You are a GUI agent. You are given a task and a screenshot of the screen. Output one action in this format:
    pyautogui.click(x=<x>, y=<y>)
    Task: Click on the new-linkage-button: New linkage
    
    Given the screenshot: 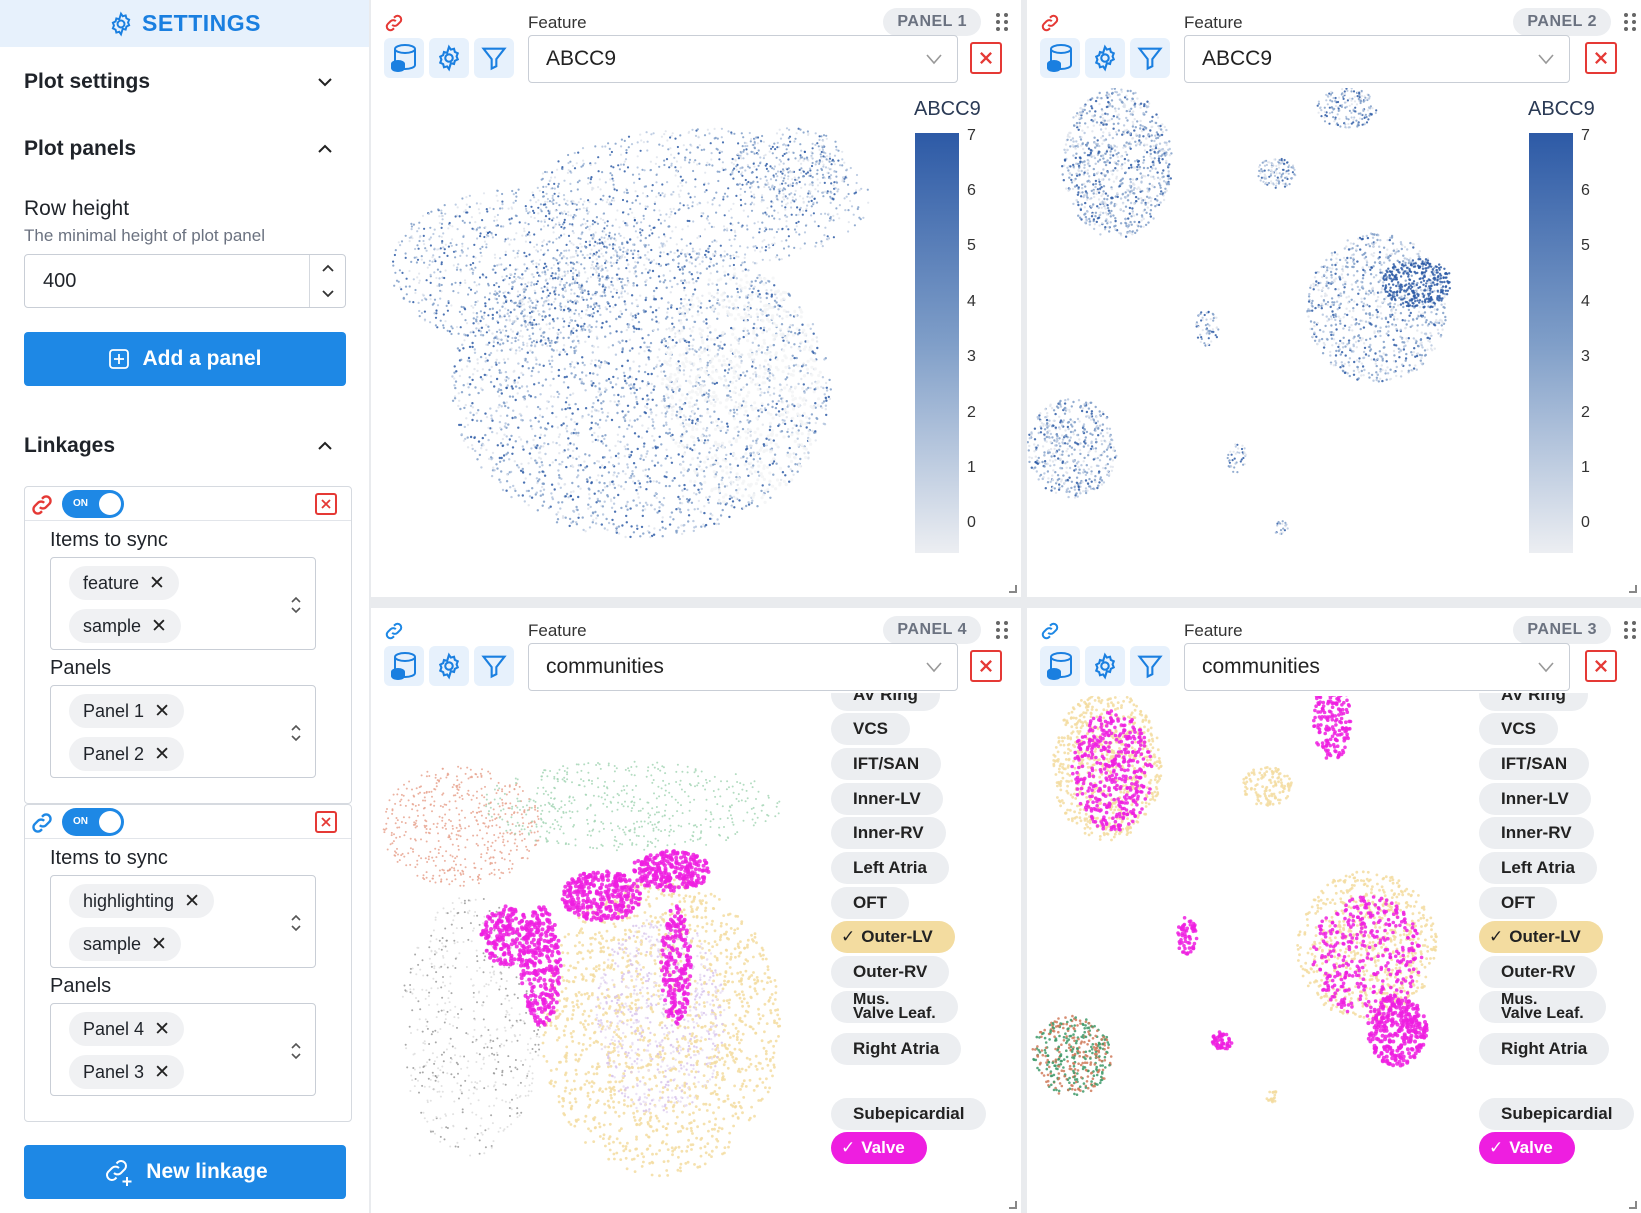 What is the action you would take?
    pyautogui.click(x=185, y=1172)
    